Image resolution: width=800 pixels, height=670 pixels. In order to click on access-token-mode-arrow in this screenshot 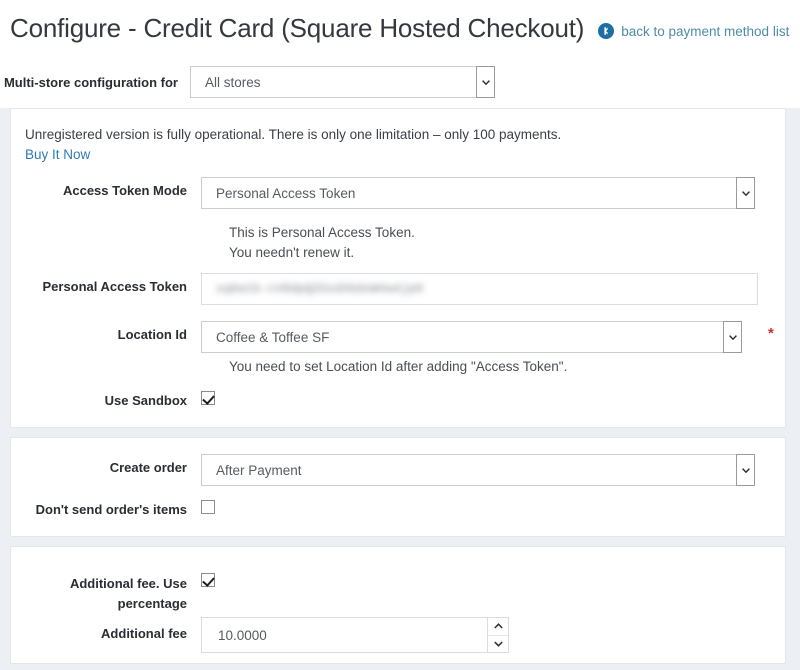, I will do `click(745, 193)`.